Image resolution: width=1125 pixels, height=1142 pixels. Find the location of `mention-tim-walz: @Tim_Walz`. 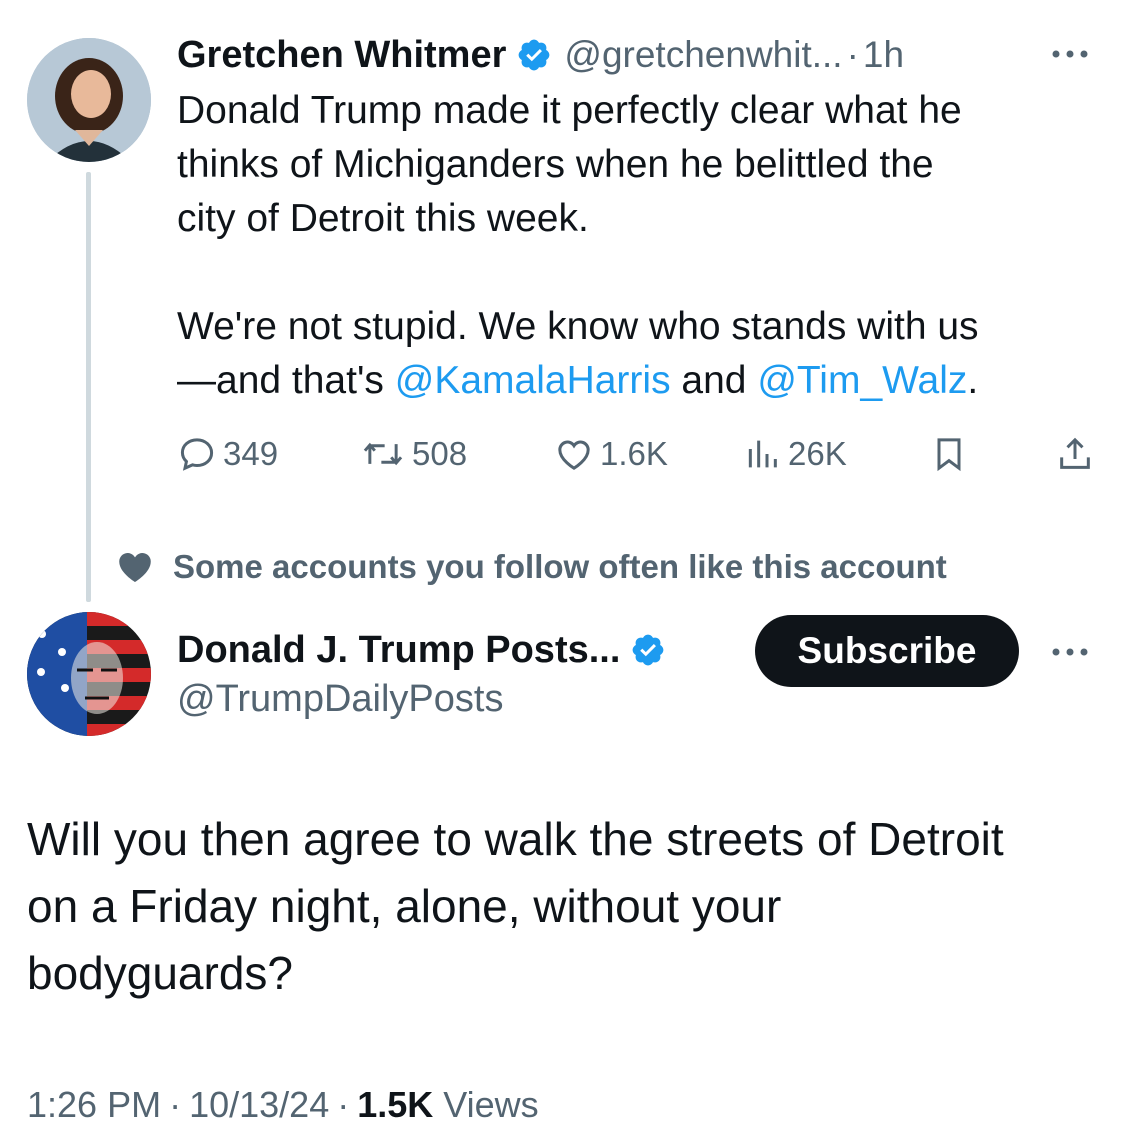

mention-tim-walz: @Tim_Walz is located at coordinates (862, 380).